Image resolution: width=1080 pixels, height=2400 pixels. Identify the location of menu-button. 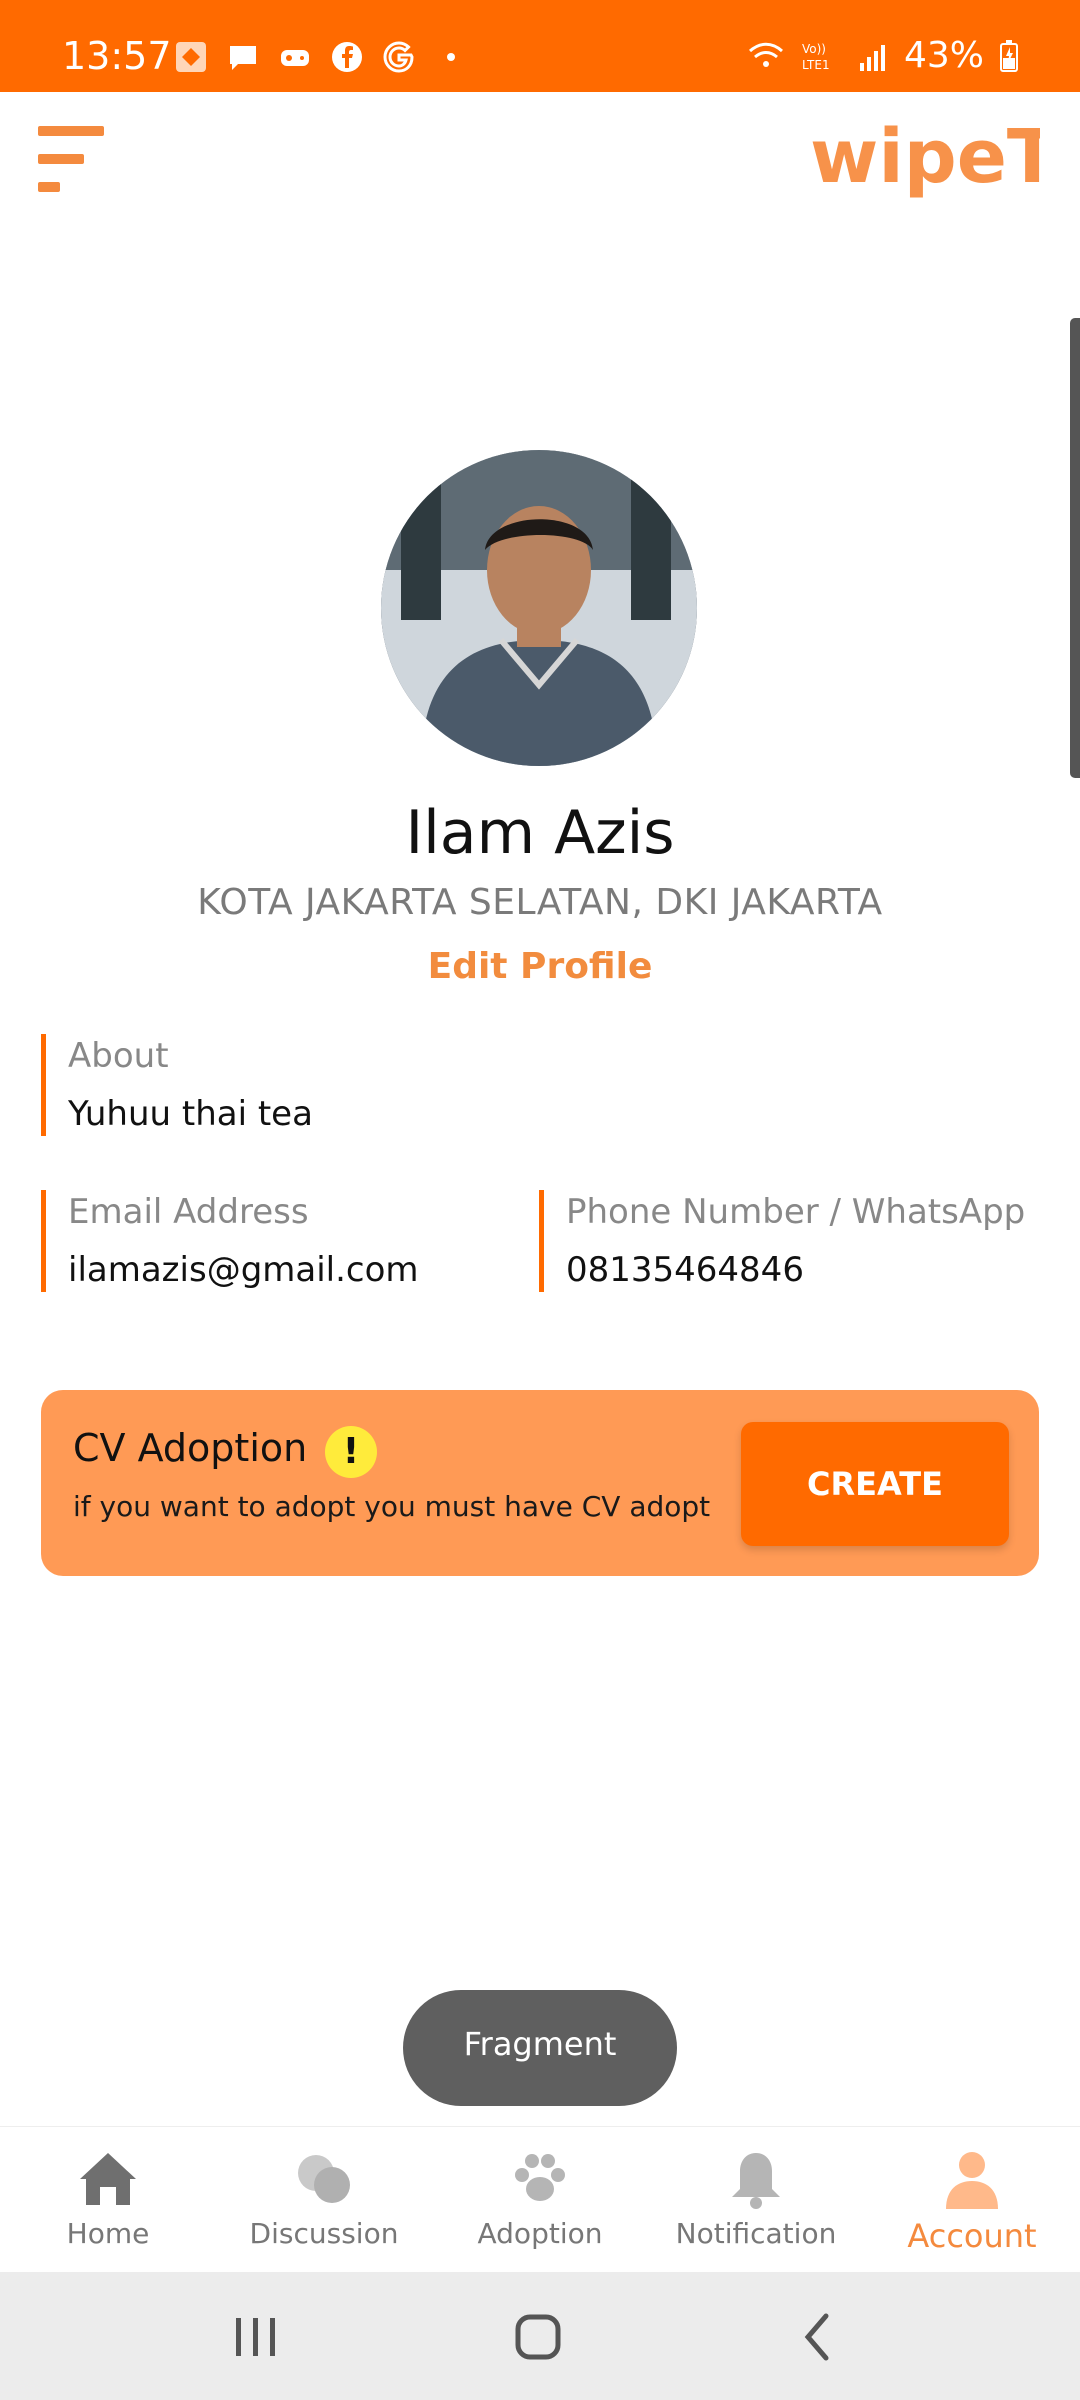
(72, 161).